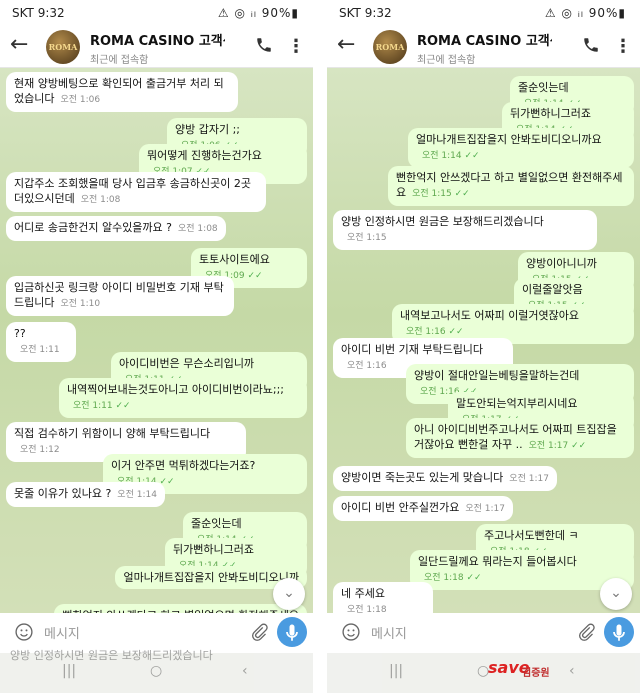  I want to click on message-time: 오전 1:15, so click(367, 238).